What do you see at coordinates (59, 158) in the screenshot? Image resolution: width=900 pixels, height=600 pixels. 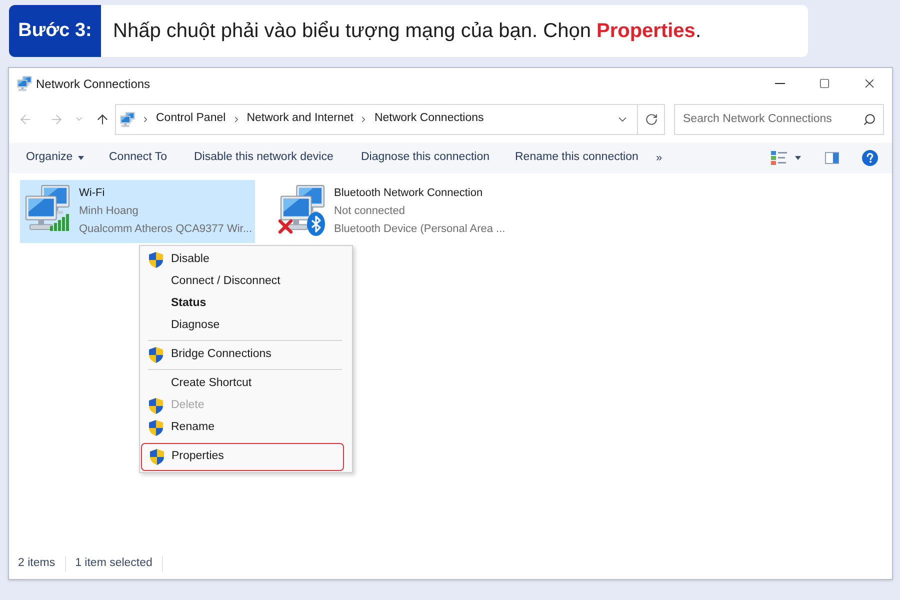 I see `command-button: Organize` at bounding box center [59, 158].